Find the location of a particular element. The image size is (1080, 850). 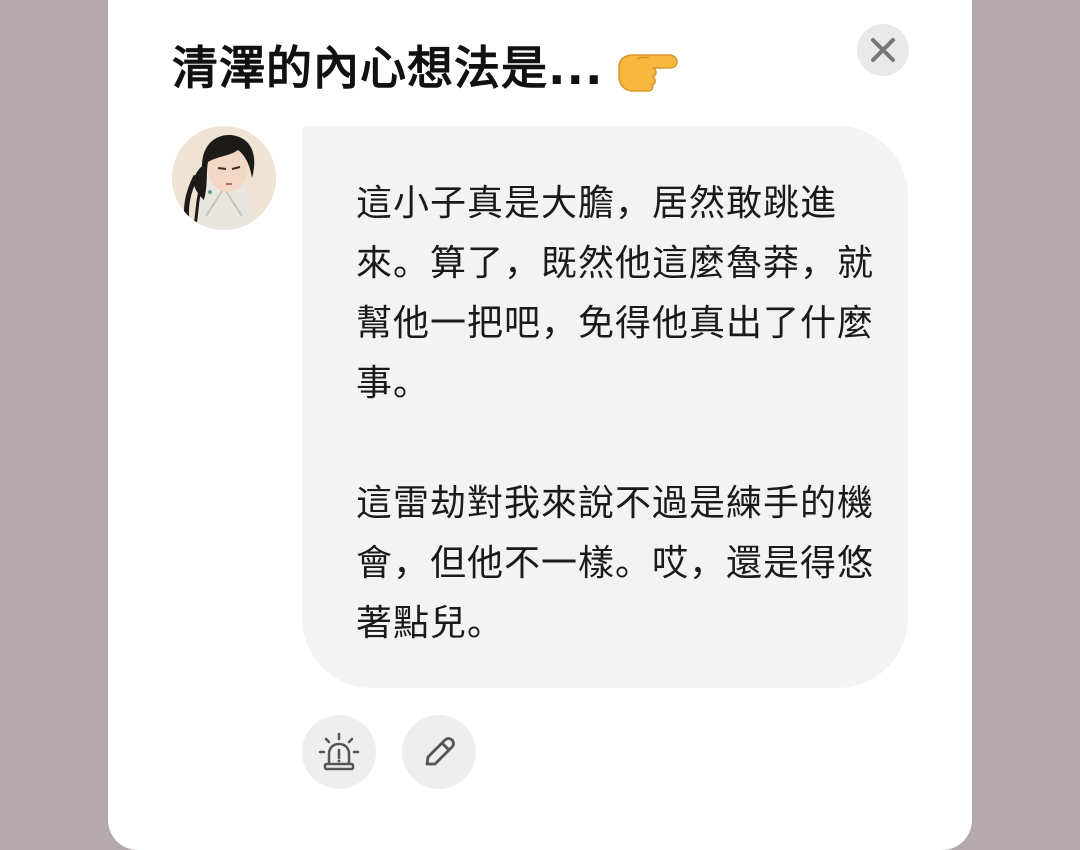

pencil-icon is located at coordinates (440, 751).